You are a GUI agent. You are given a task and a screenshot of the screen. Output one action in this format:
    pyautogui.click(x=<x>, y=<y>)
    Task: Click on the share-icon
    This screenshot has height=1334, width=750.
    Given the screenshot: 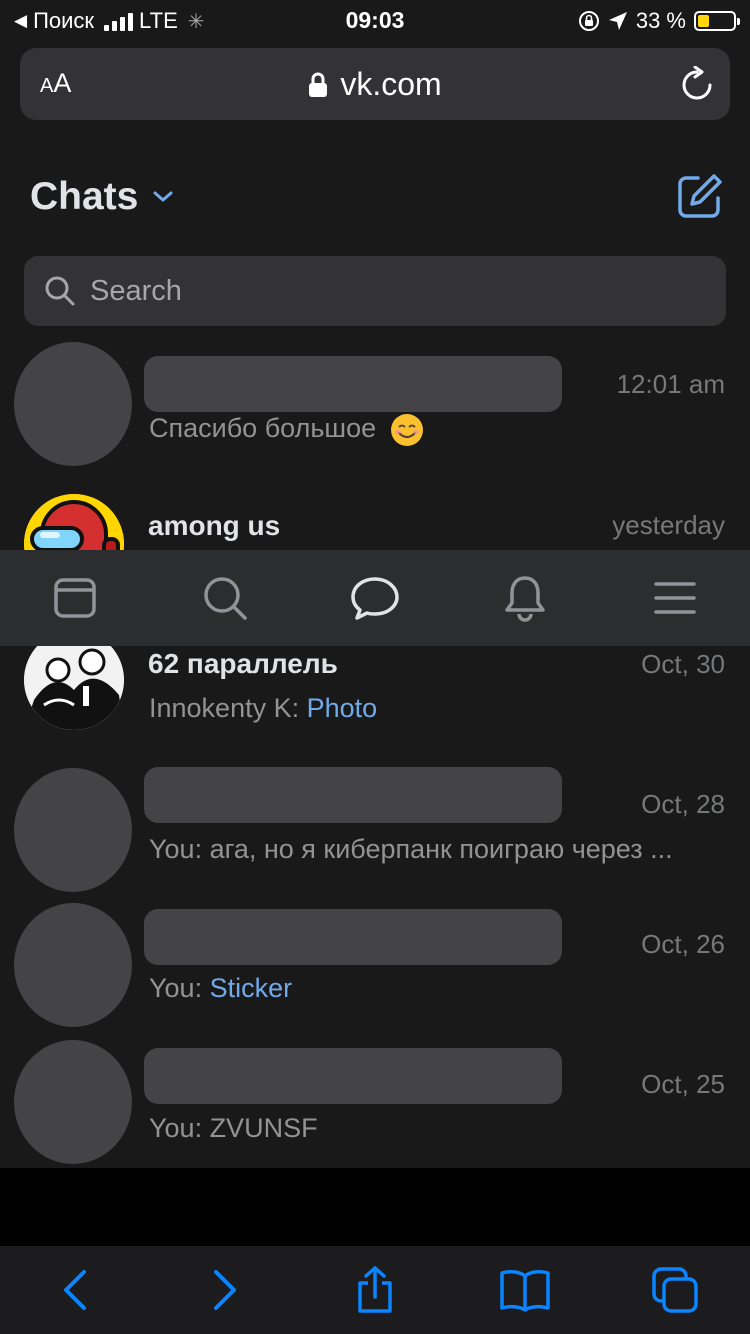 What is the action you would take?
    pyautogui.click(x=375, y=1289)
    